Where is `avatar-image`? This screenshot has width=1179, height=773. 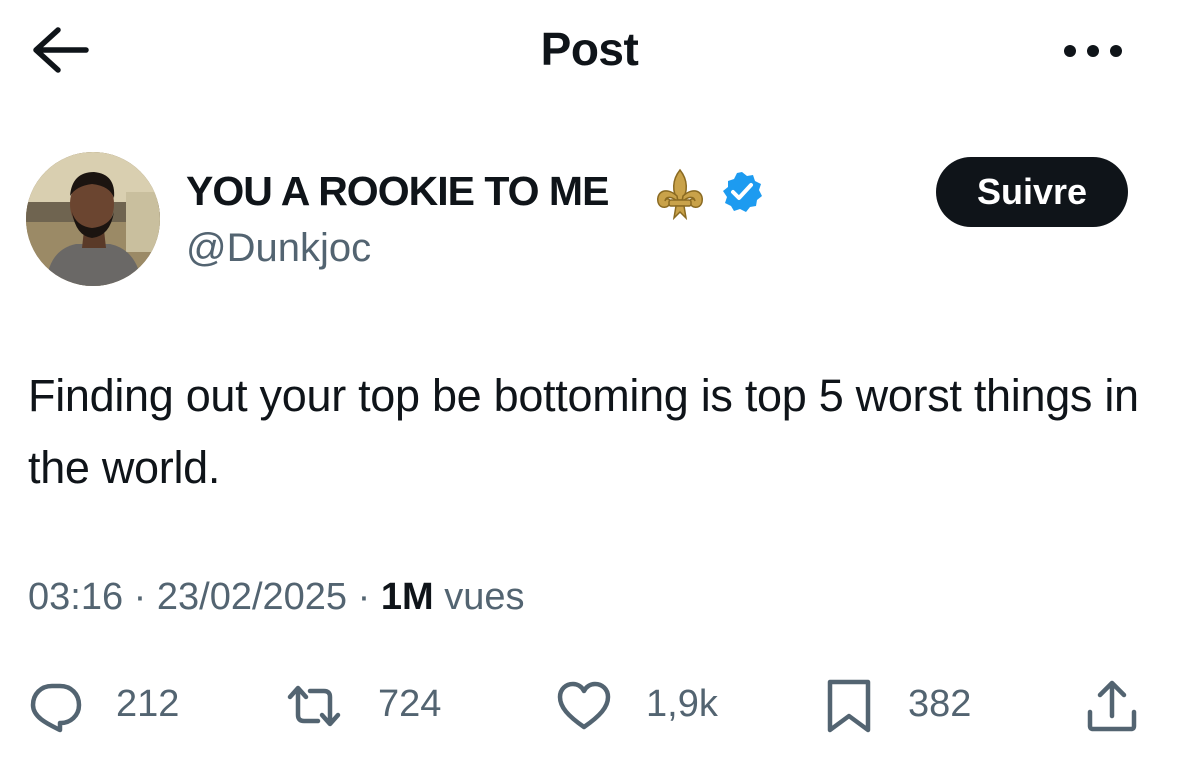
avatar-image is located at coordinates (93, 219).